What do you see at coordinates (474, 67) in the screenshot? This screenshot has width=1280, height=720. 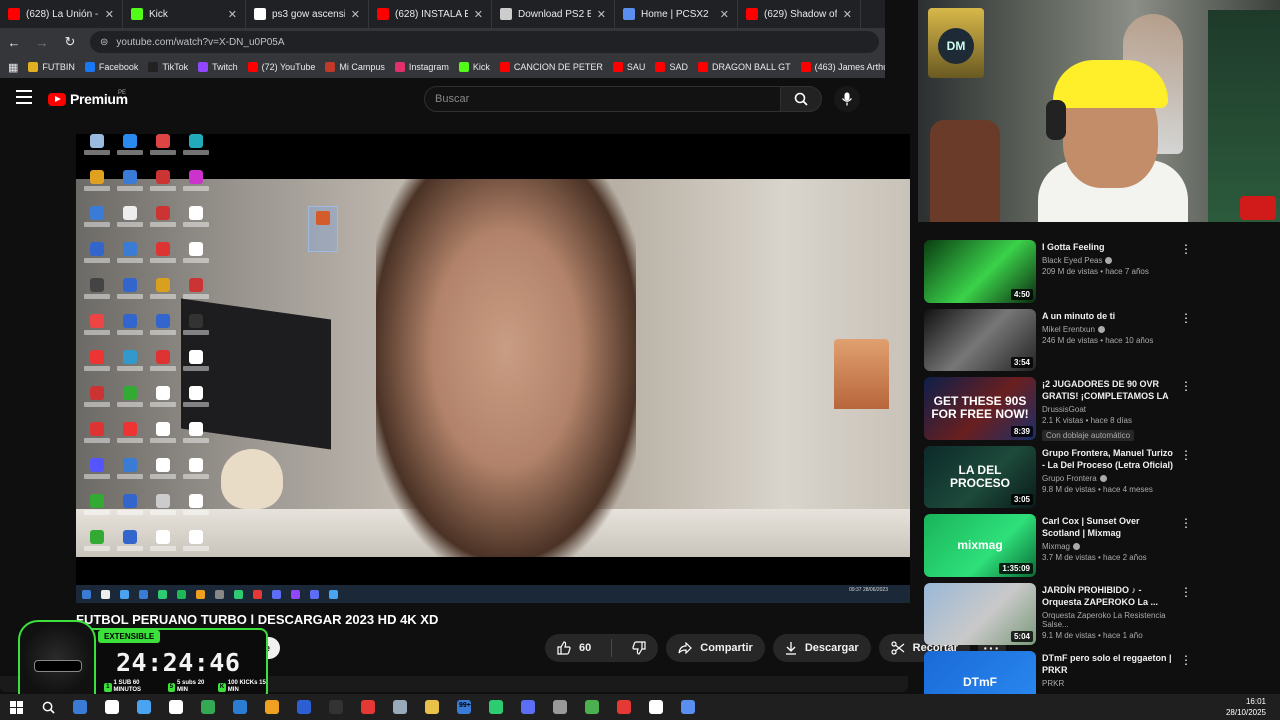 I see `bookmark-item: Kick` at bounding box center [474, 67].